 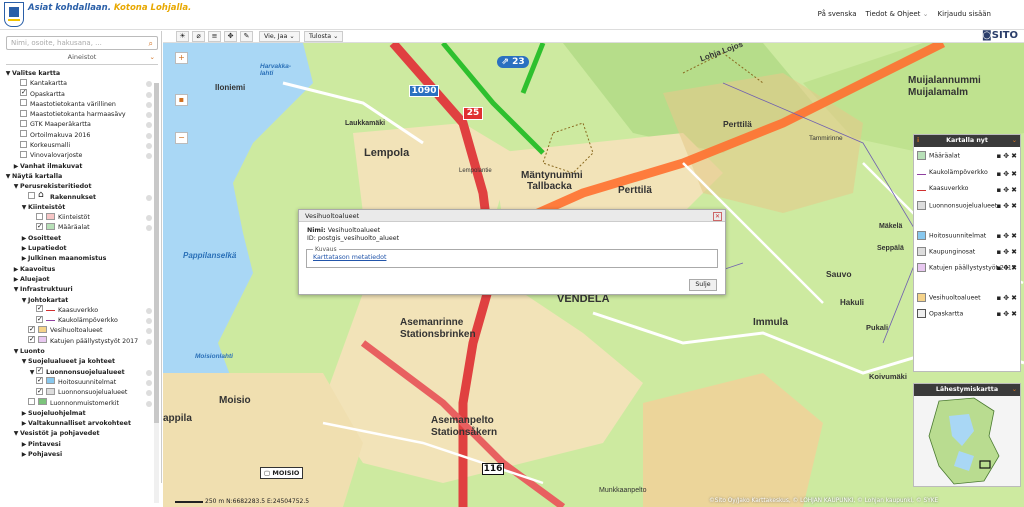 What do you see at coordinates (246, 36) in the screenshot?
I see `draw-icon: ✎` at bounding box center [246, 36].